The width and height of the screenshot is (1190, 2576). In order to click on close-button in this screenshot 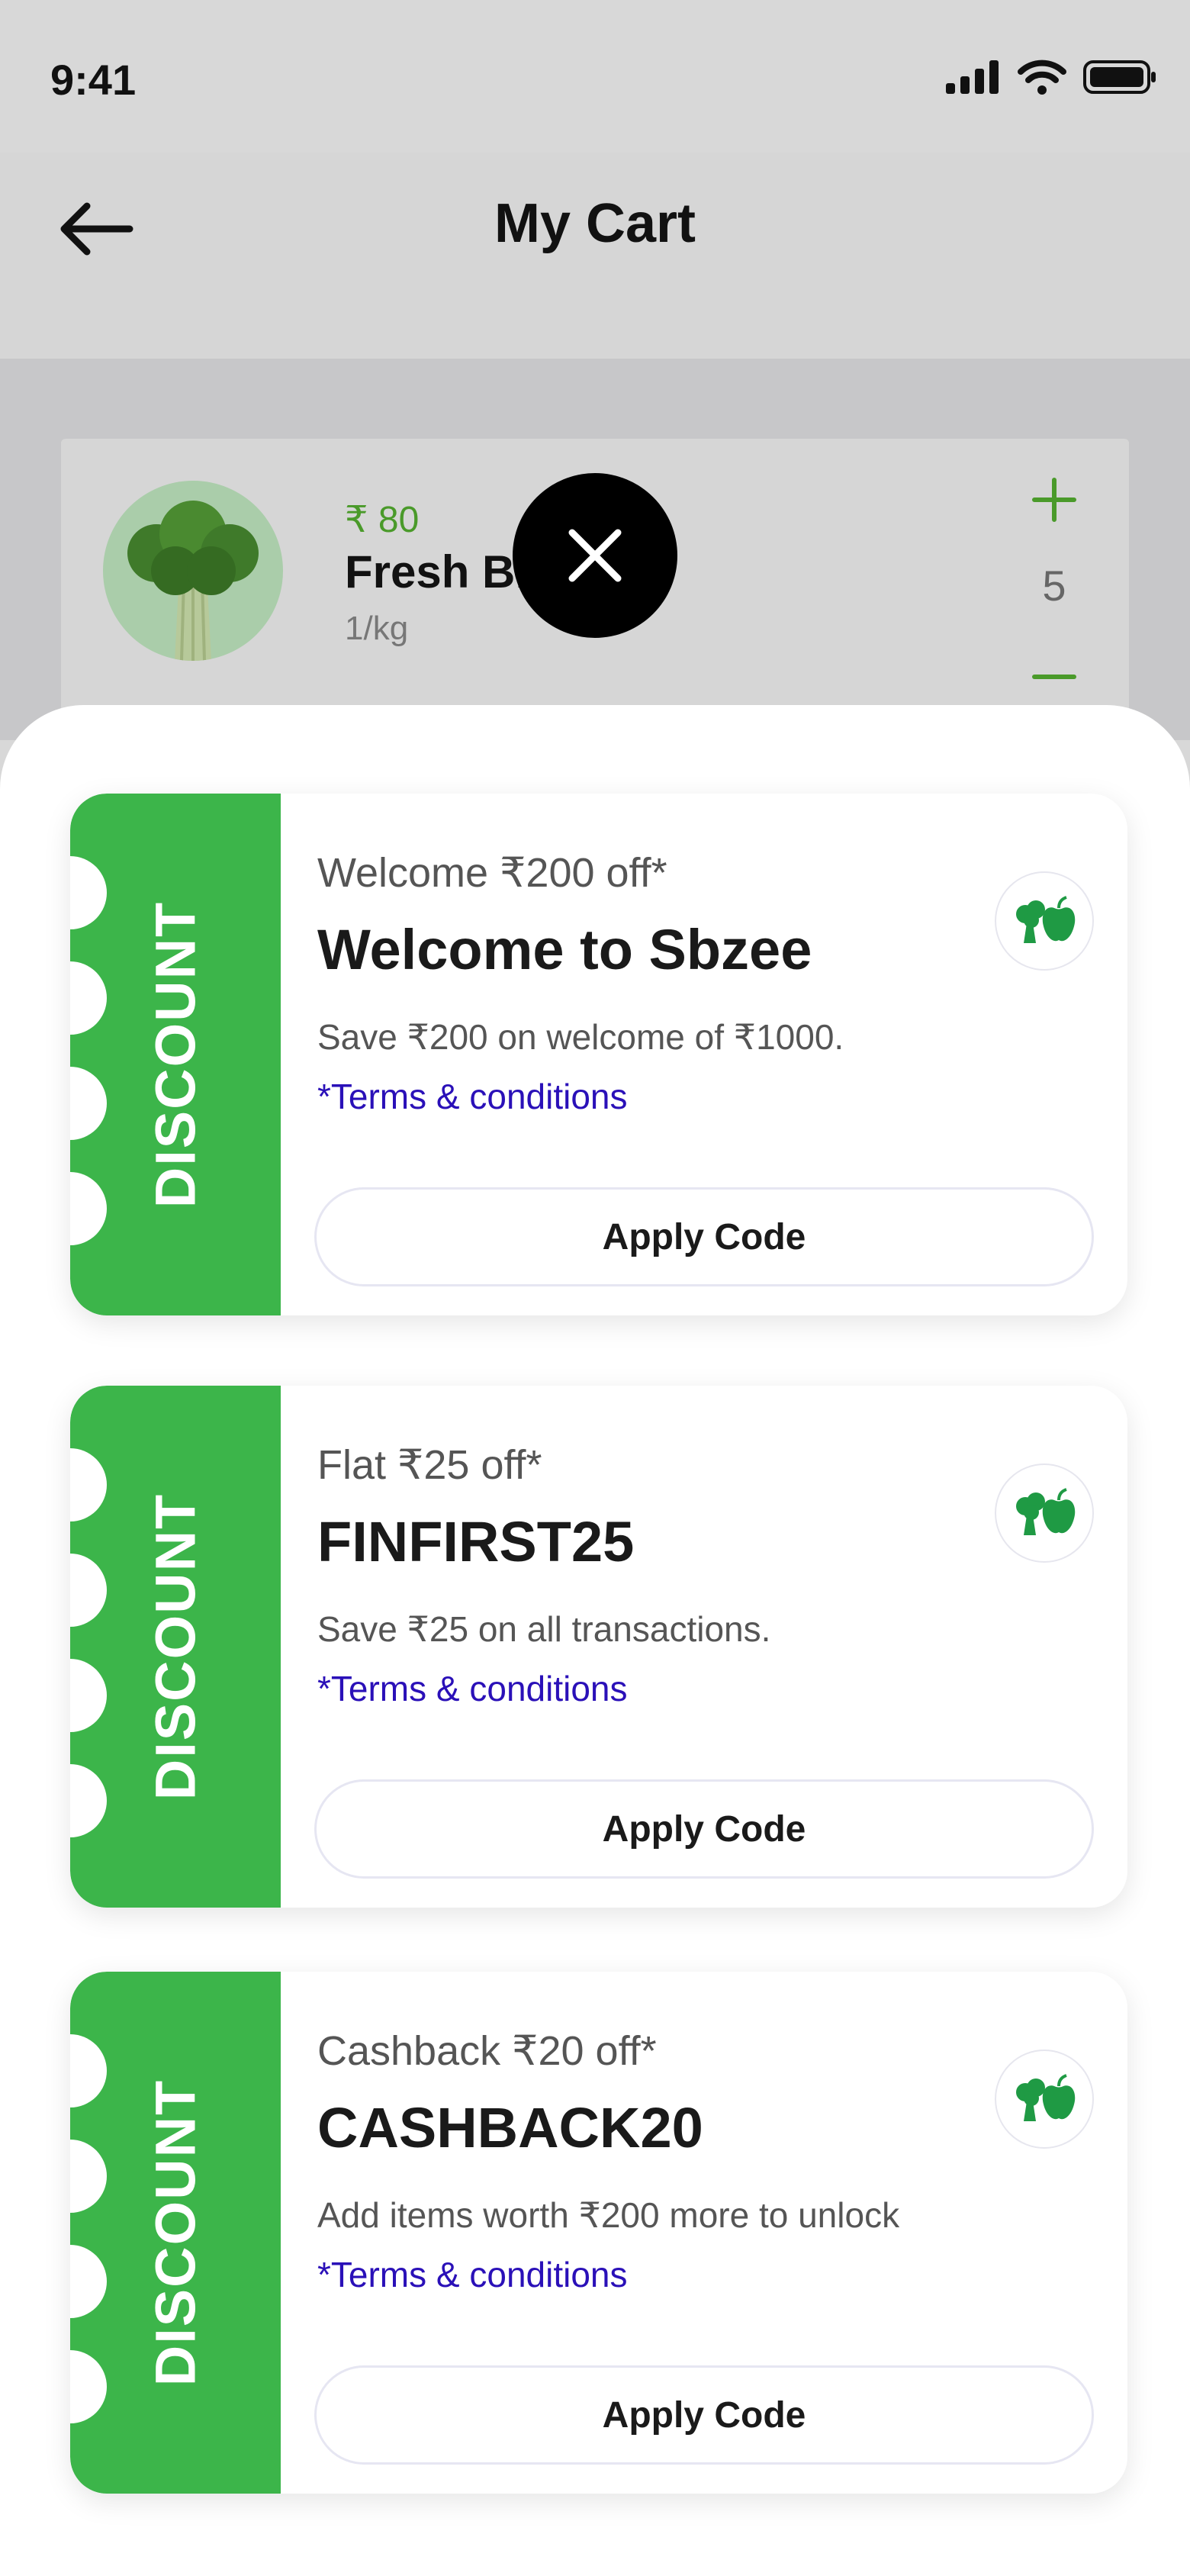, I will do `click(595, 555)`.